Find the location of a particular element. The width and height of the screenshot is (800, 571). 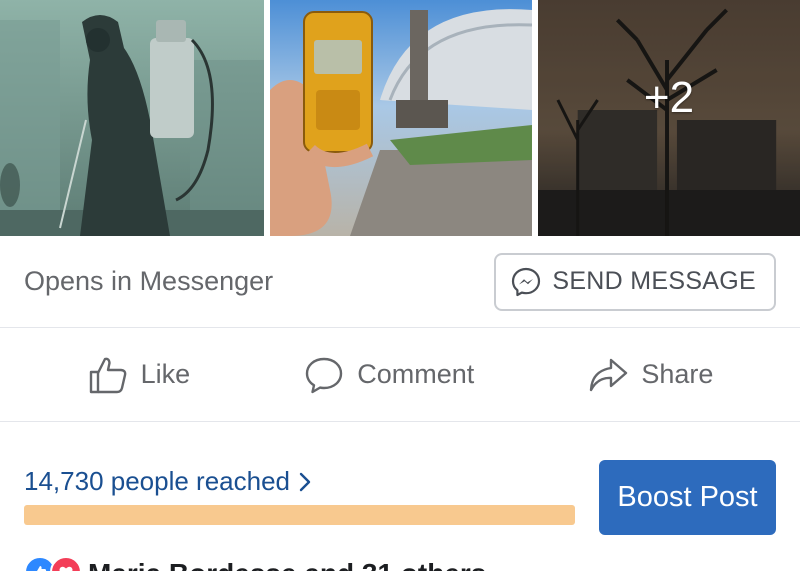

reach-progress-fill is located at coordinates (299, 515).